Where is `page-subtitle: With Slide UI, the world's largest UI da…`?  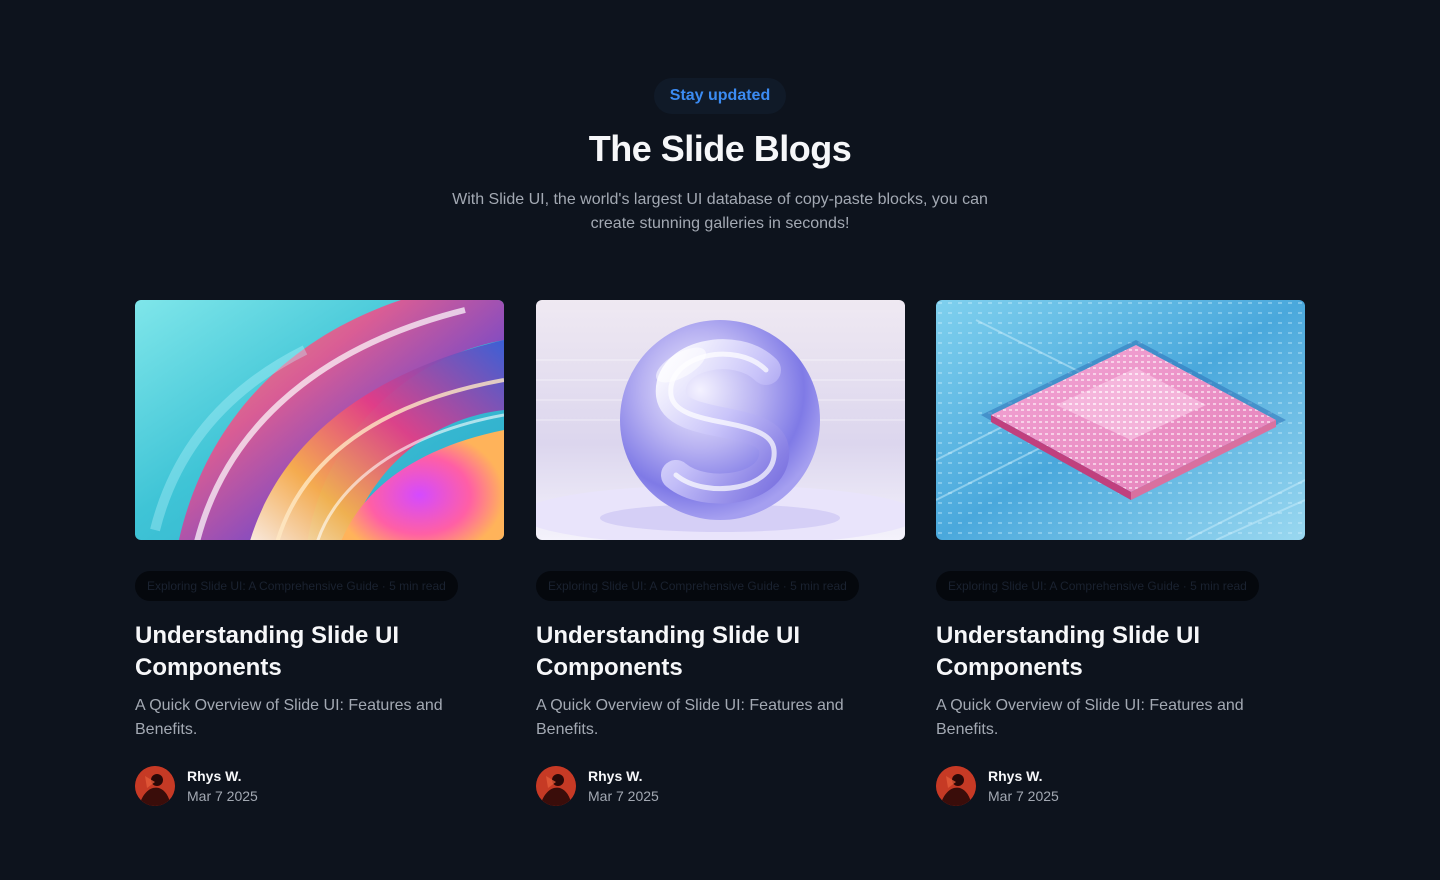 page-subtitle: With Slide UI, the world's largest UI da… is located at coordinates (720, 211).